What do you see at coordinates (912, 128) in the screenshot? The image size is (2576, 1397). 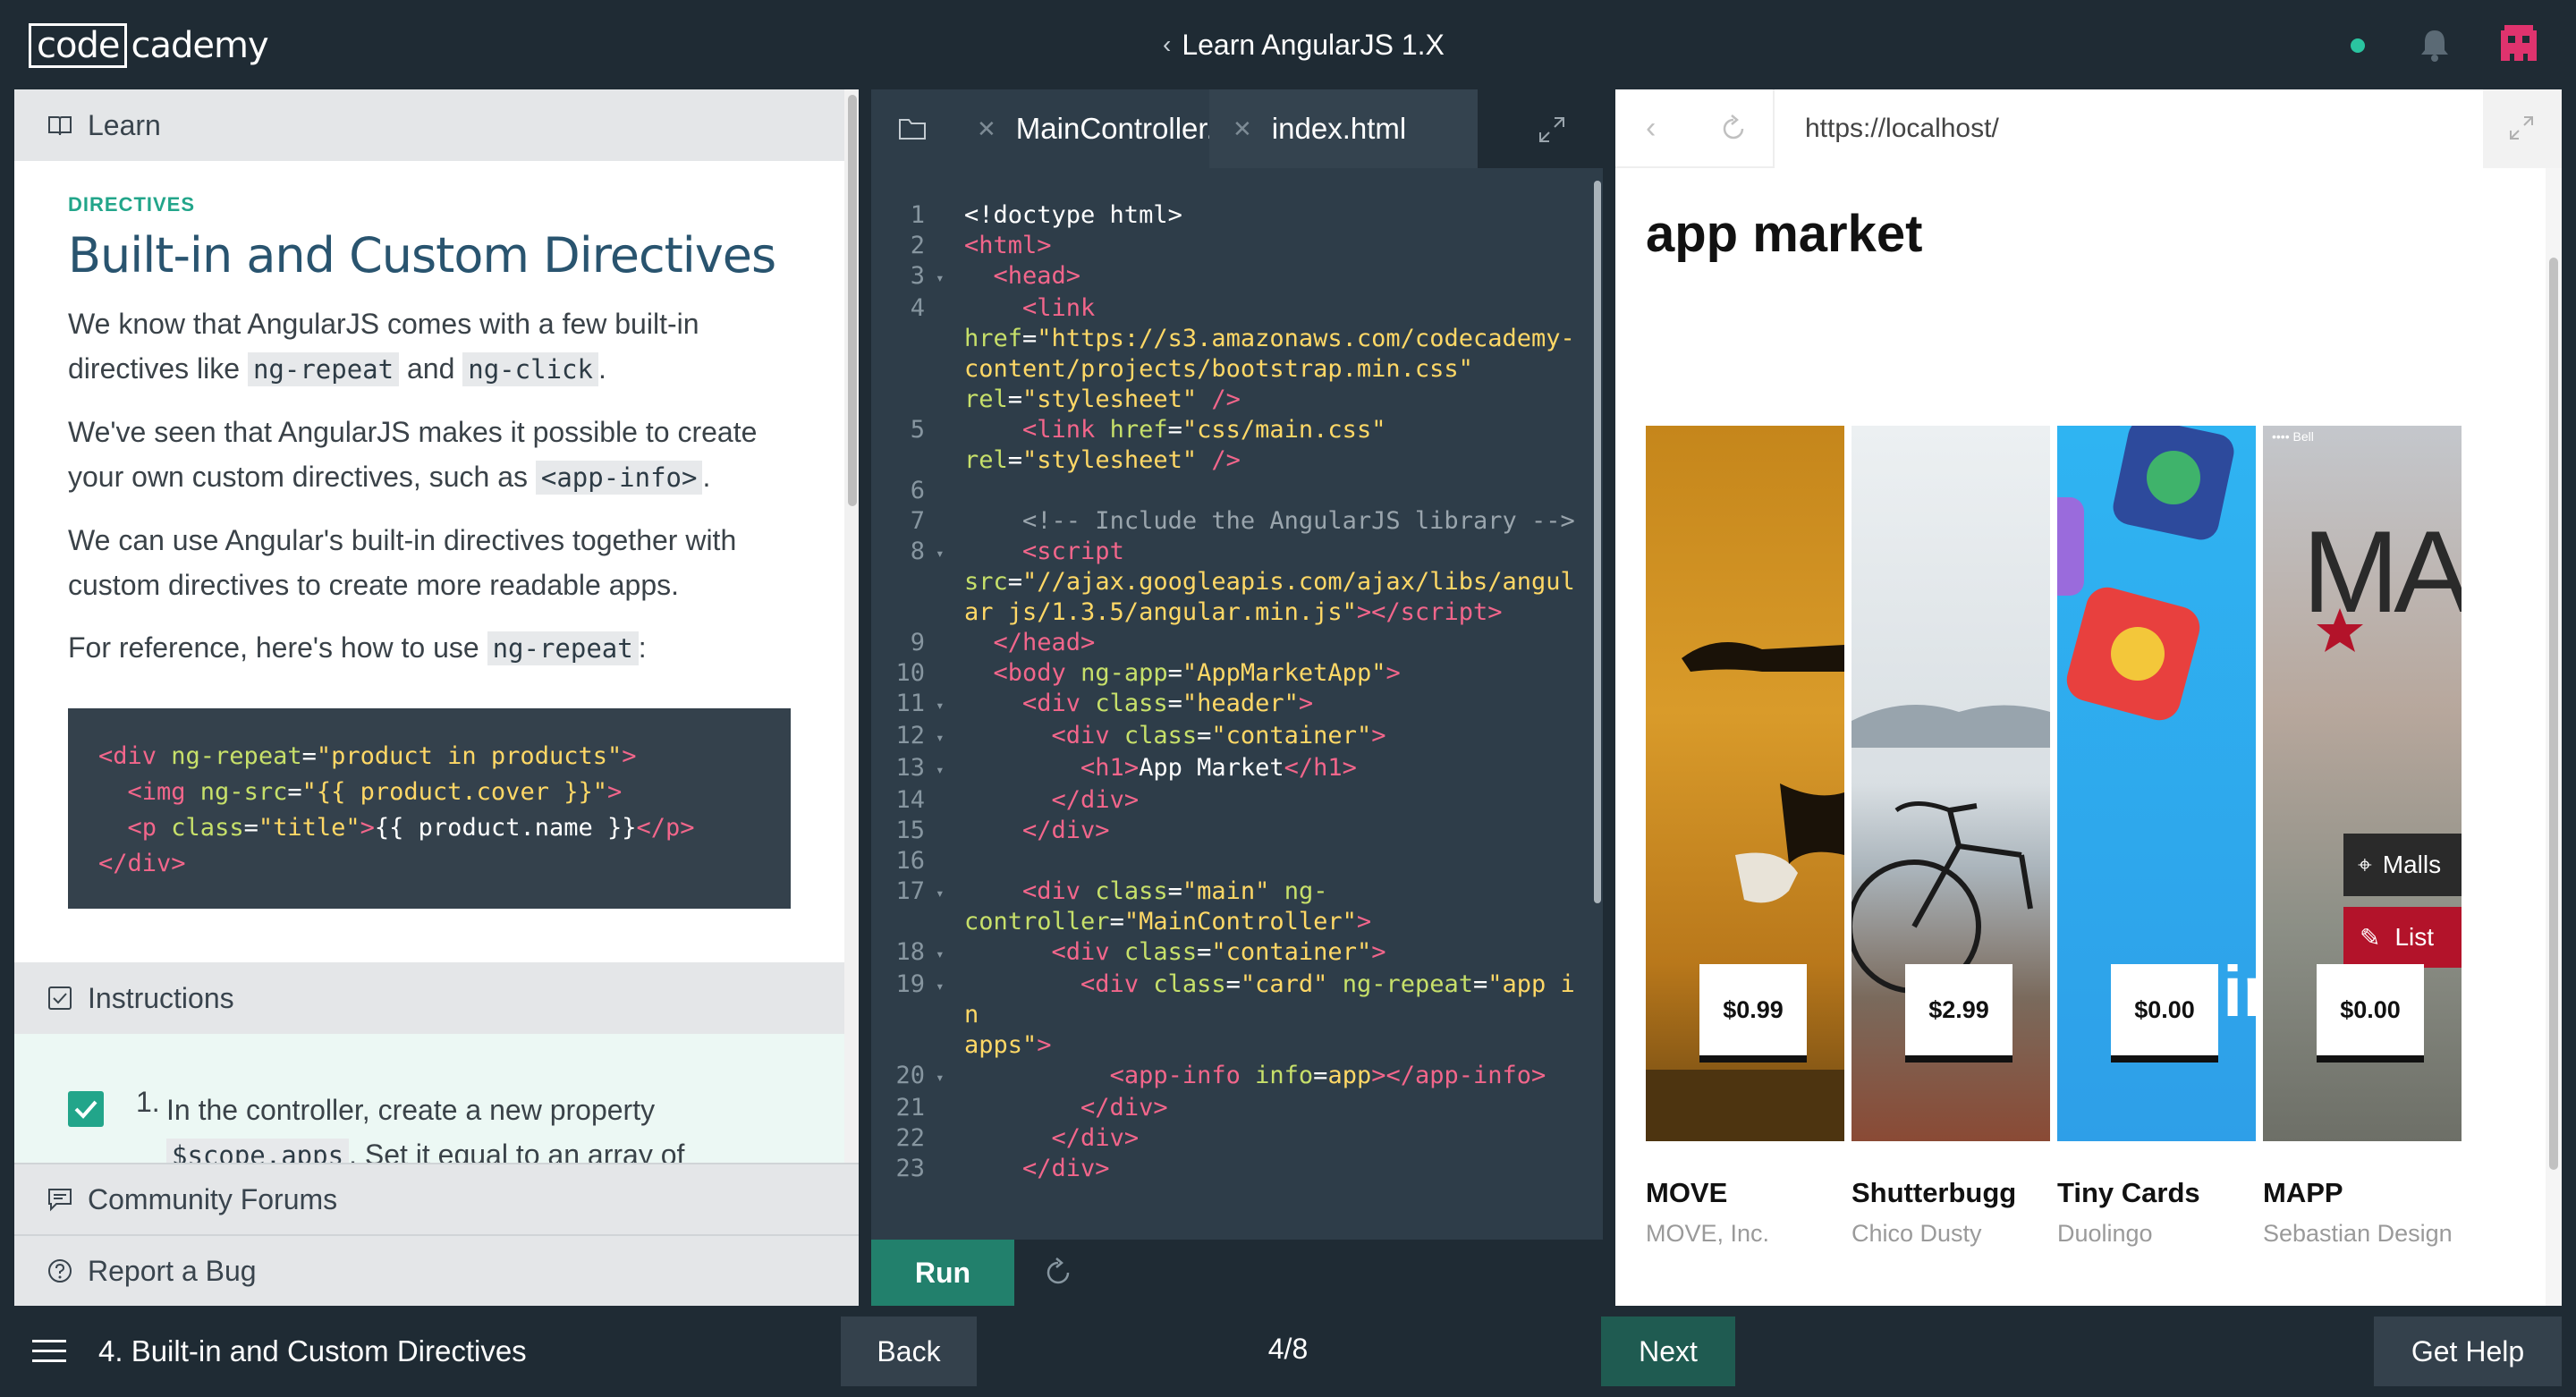 I see `file-browser-button` at bounding box center [912, 128].